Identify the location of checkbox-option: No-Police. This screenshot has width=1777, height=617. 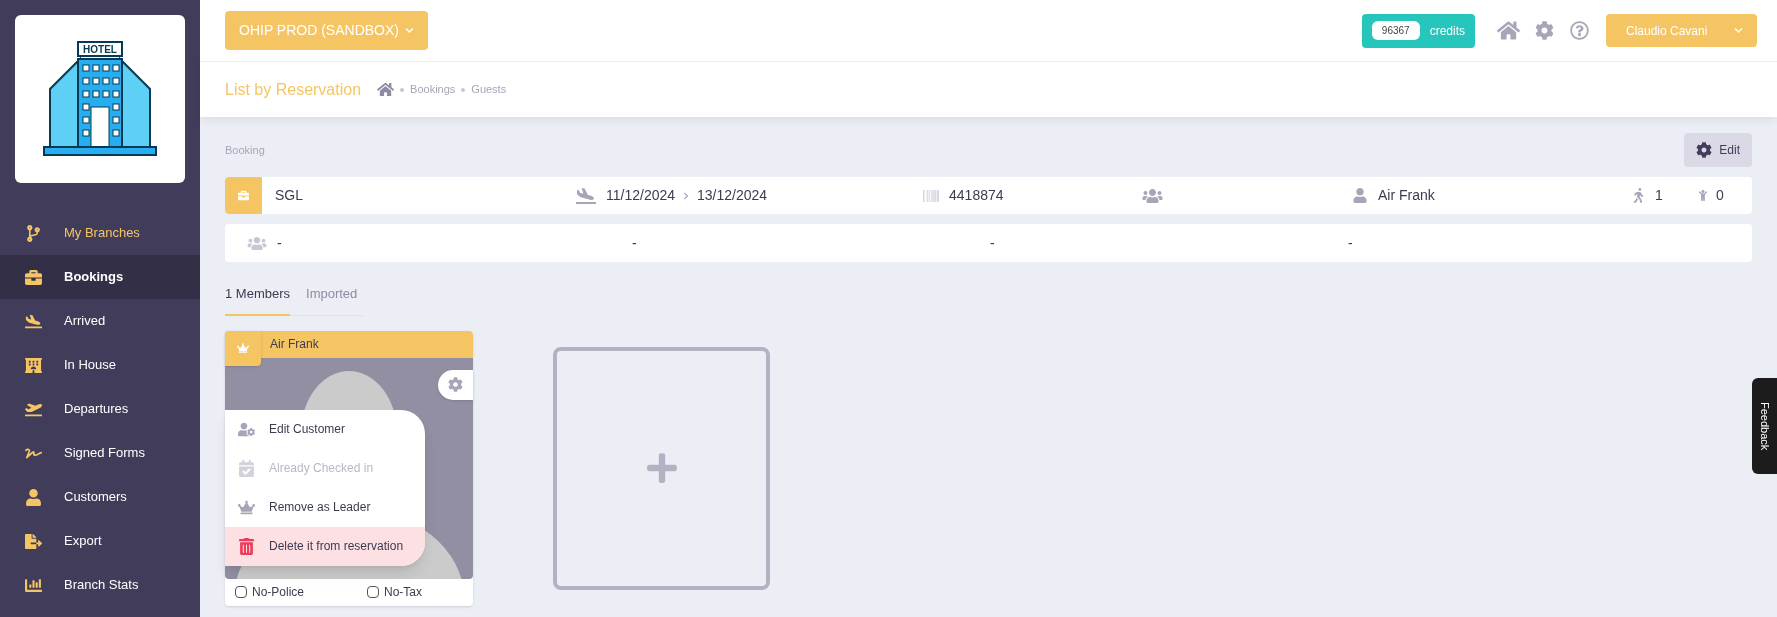
(301, 592).